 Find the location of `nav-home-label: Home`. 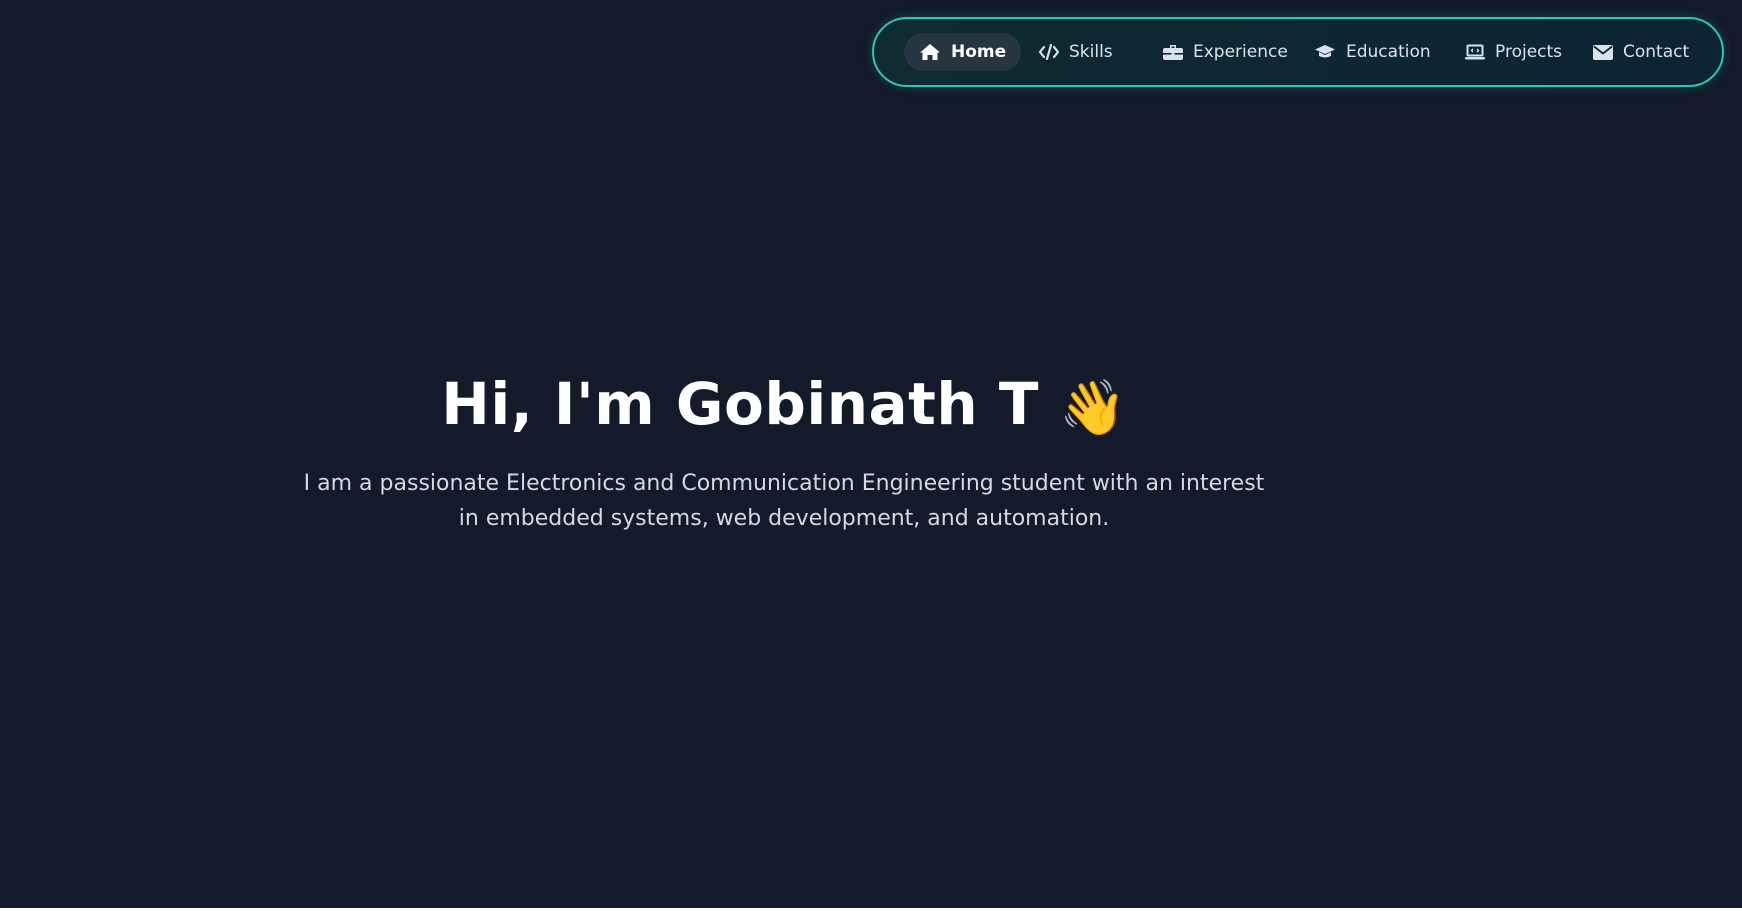

nav-home-label: Home is located at coordinates (979, 52).